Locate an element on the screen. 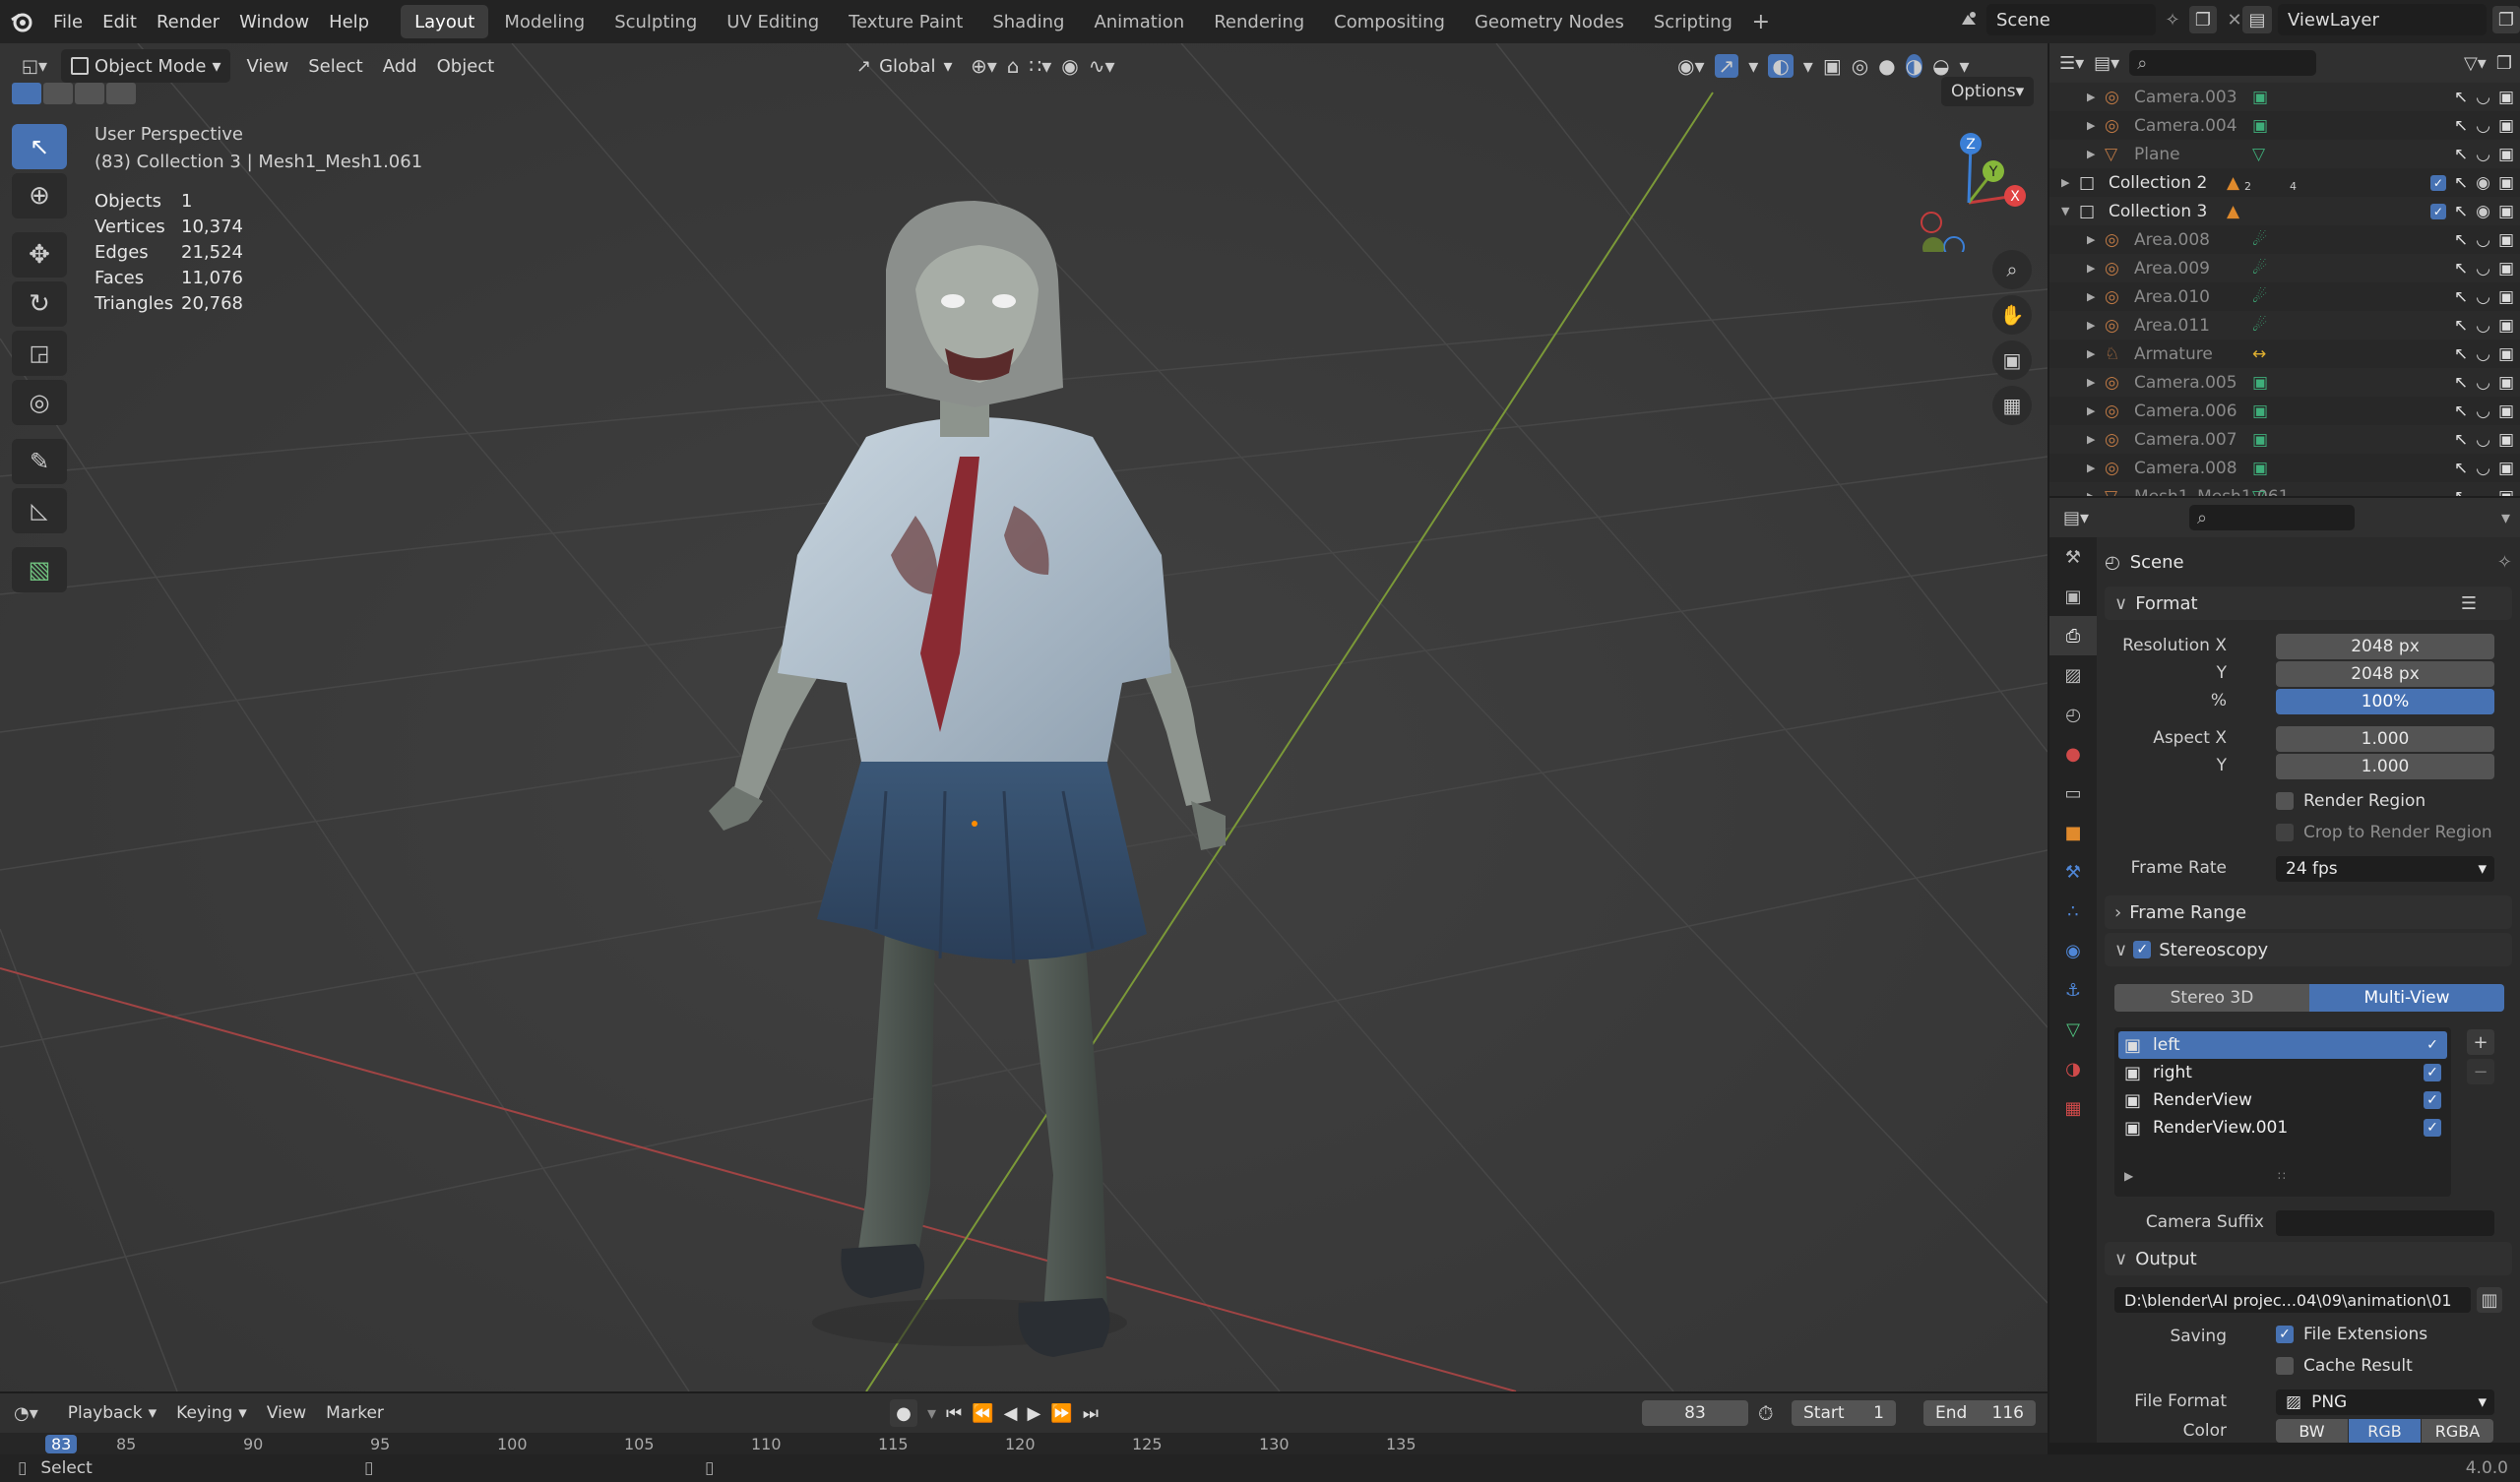 This screenshot has height=1482, width=2520. chevron-down-icon: ▾ is located at coordinates (2505, 518).